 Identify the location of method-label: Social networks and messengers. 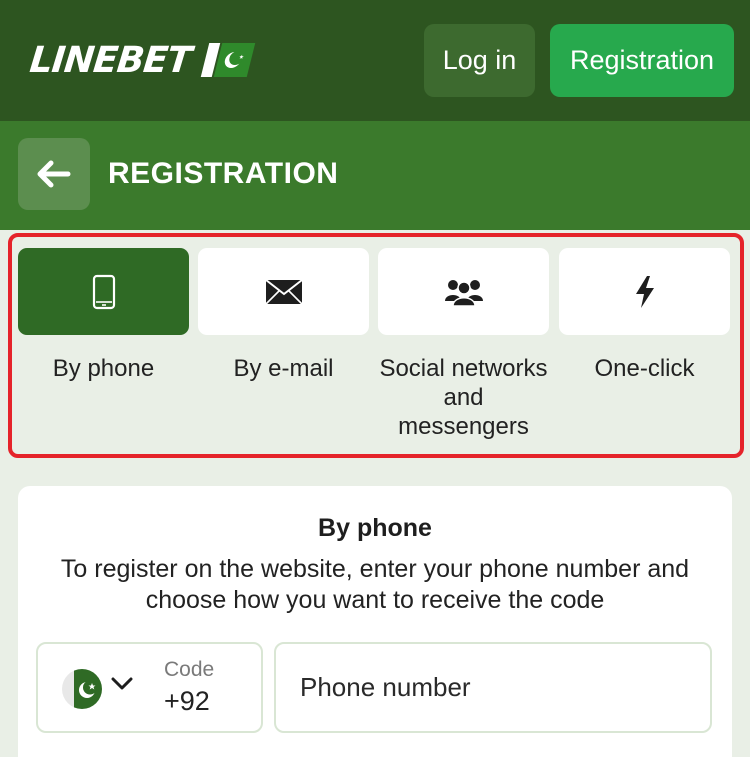
(463, 397).